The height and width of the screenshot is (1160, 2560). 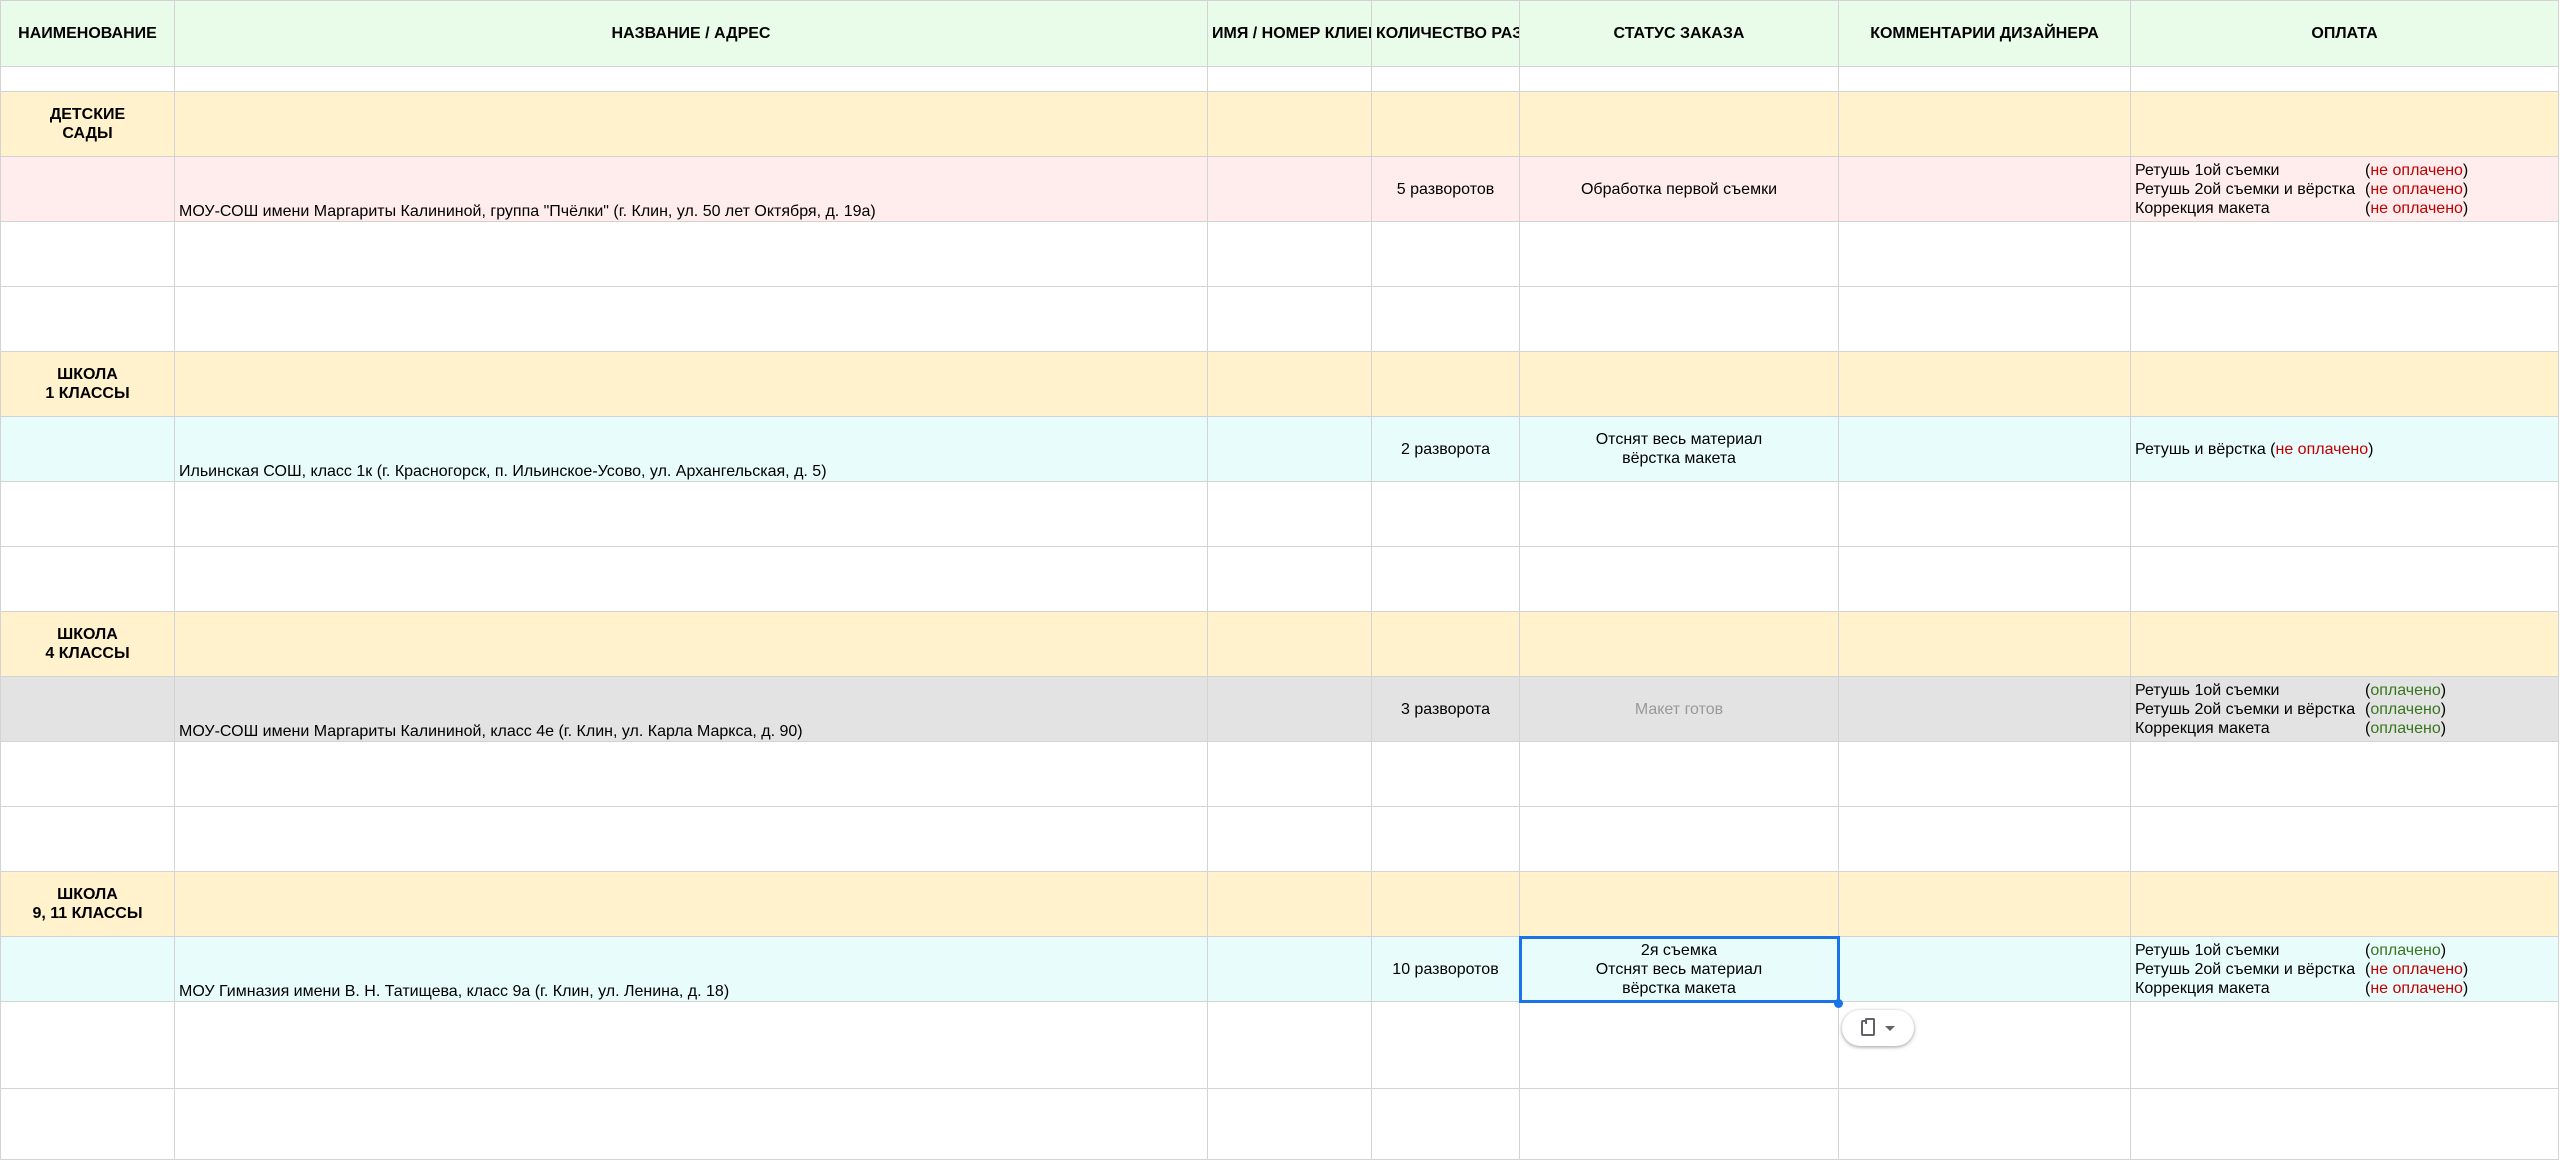 I want to click on header-payment: ОПЛАТА, so click(x=2344, y=33).